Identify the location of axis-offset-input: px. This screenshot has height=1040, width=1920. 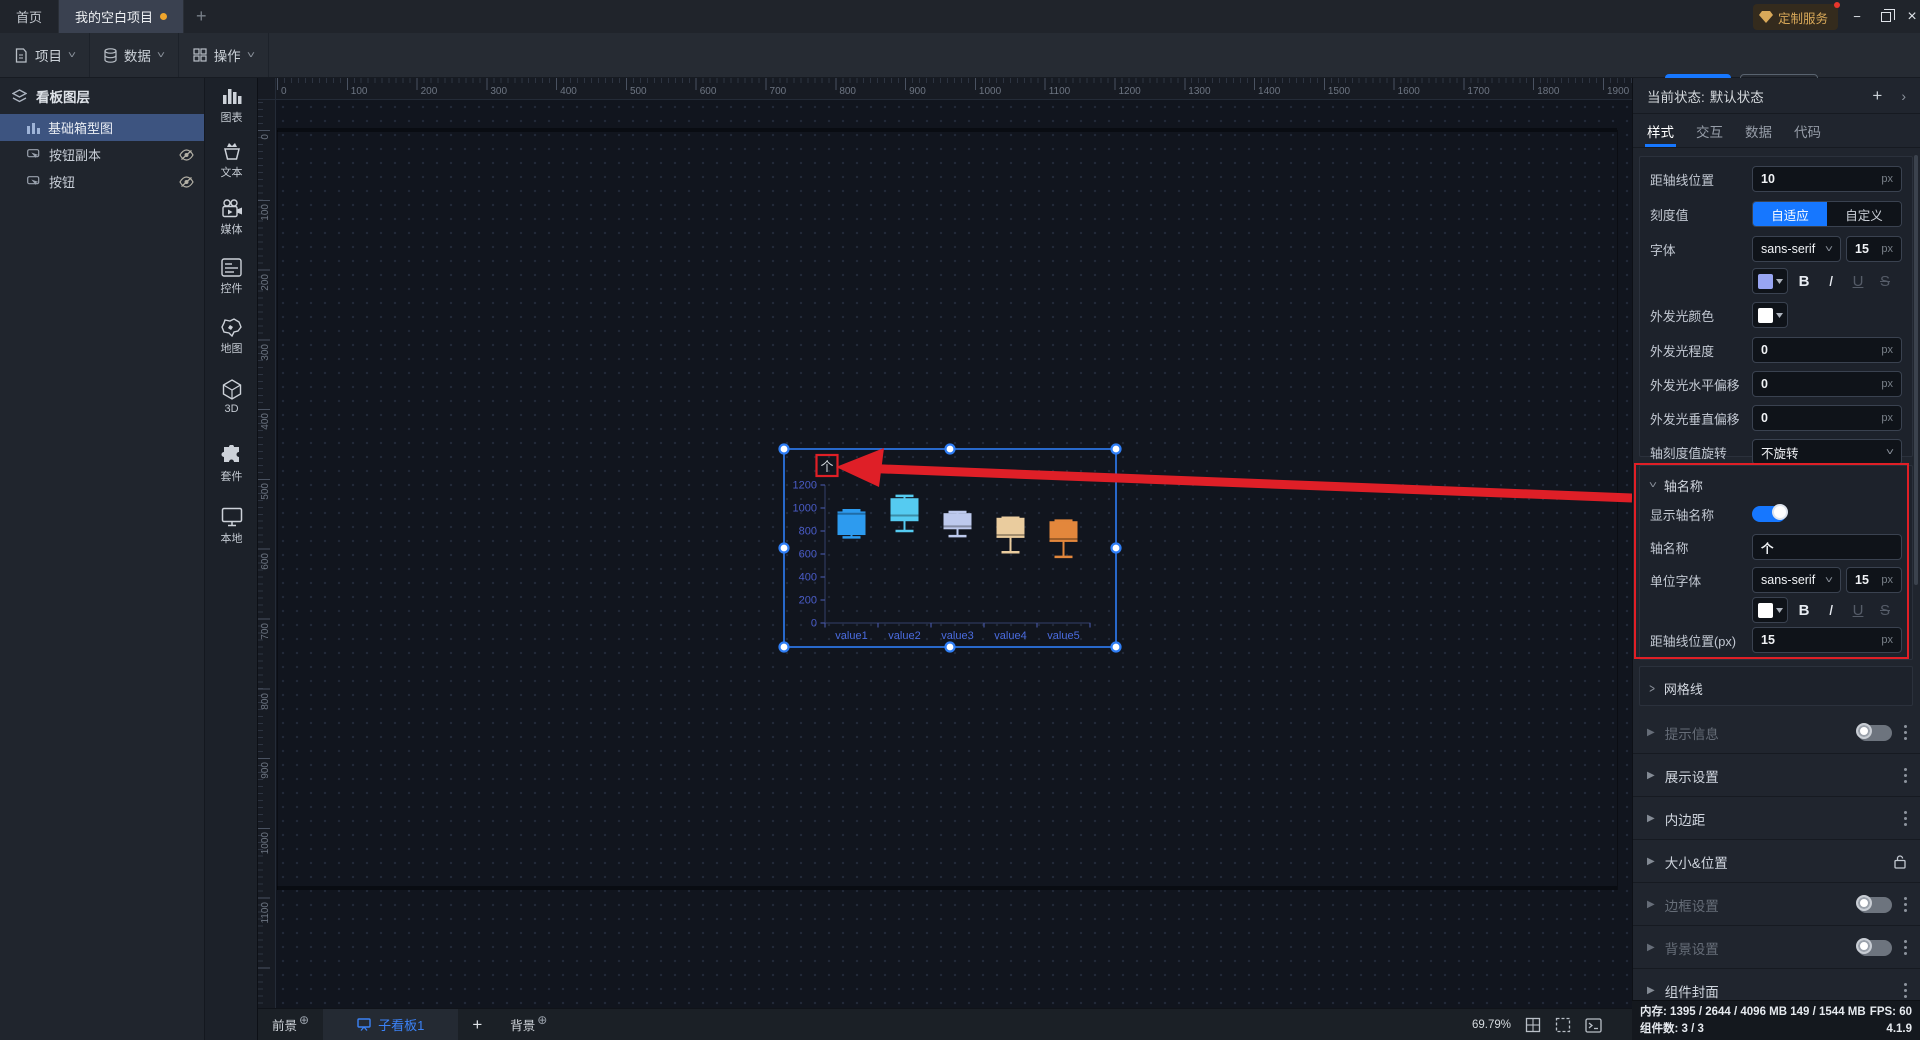
(1827, 179).